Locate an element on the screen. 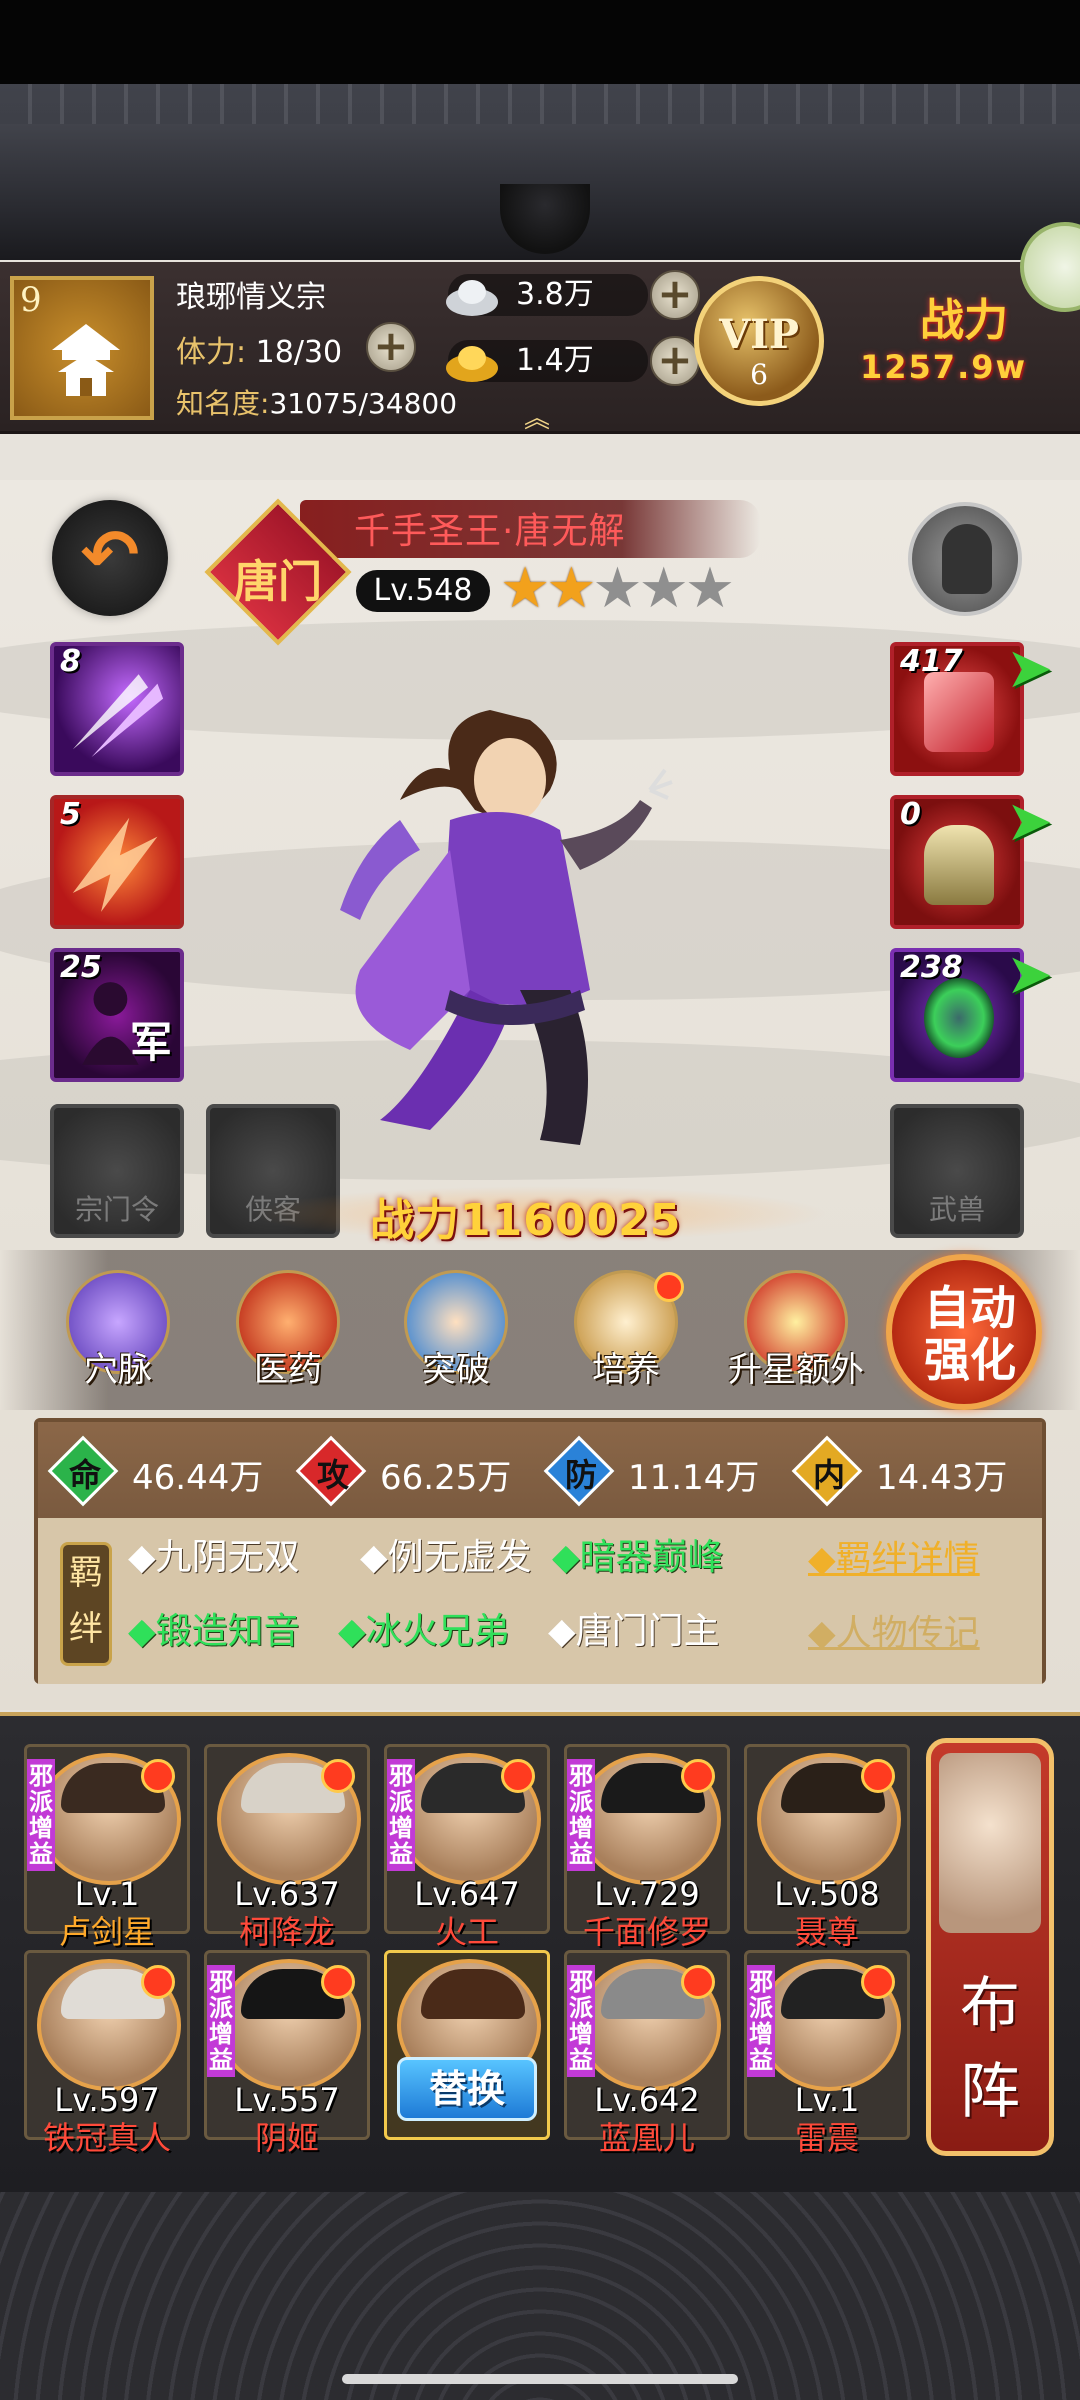 Image resolution: width=1080 pixels, height=2400 pixels. fame-value: 31075/34800 is located at coordinates (363, 403).